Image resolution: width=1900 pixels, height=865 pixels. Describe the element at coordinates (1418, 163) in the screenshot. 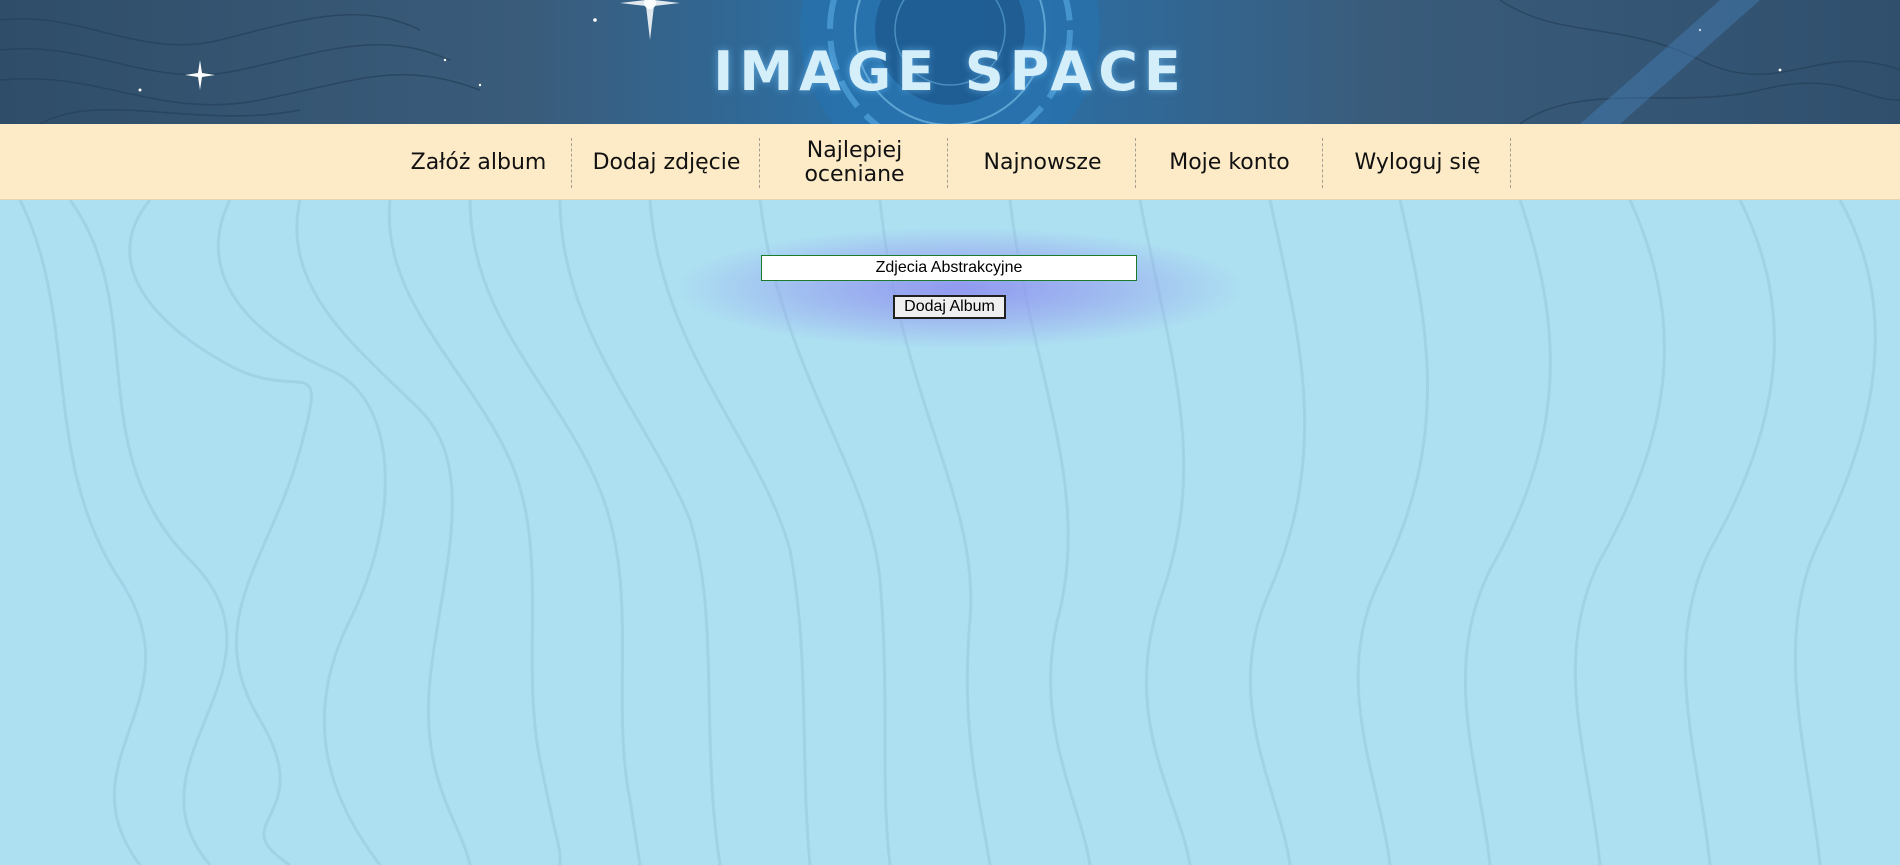

I see `nav-item-logout: Wyloguj się` at that location.